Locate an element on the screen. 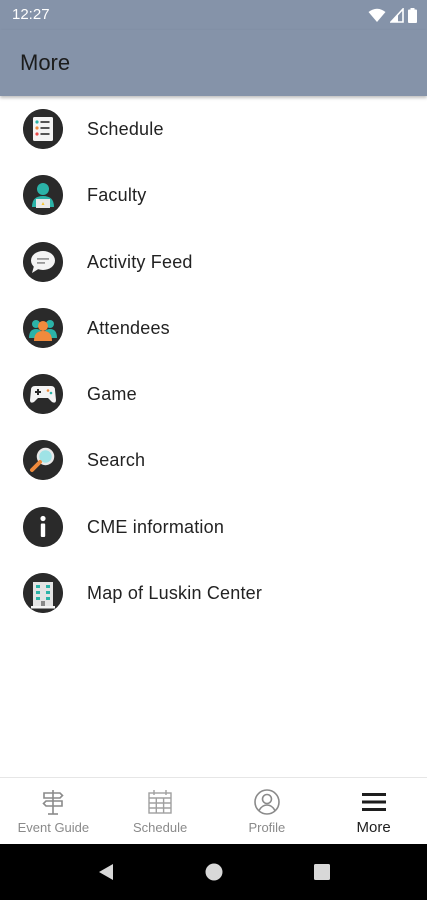 The width and height of the screenshot is (427, 900). signpost-icon is located at coordinates (53, 802).